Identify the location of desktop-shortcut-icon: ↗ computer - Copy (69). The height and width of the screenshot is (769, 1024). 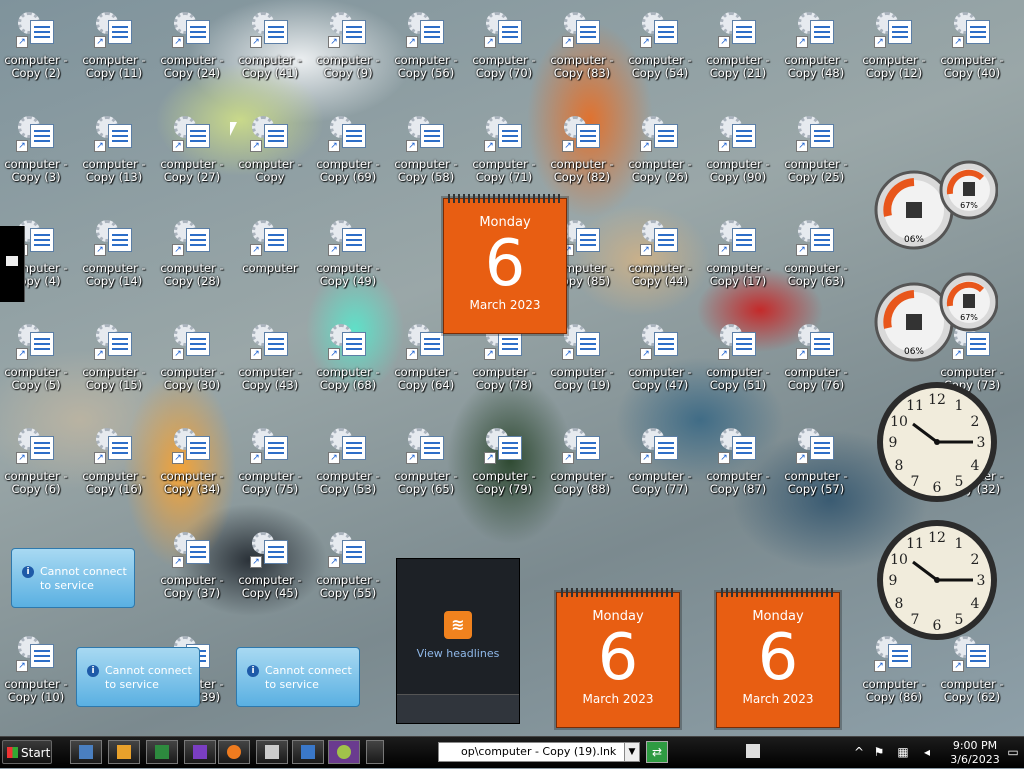
(348, 154).